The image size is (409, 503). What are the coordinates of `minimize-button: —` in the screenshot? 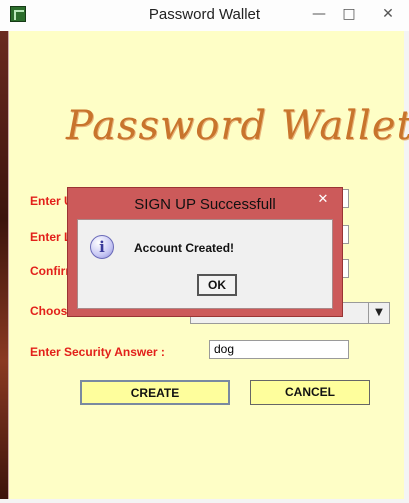 It's located at (319, 14).